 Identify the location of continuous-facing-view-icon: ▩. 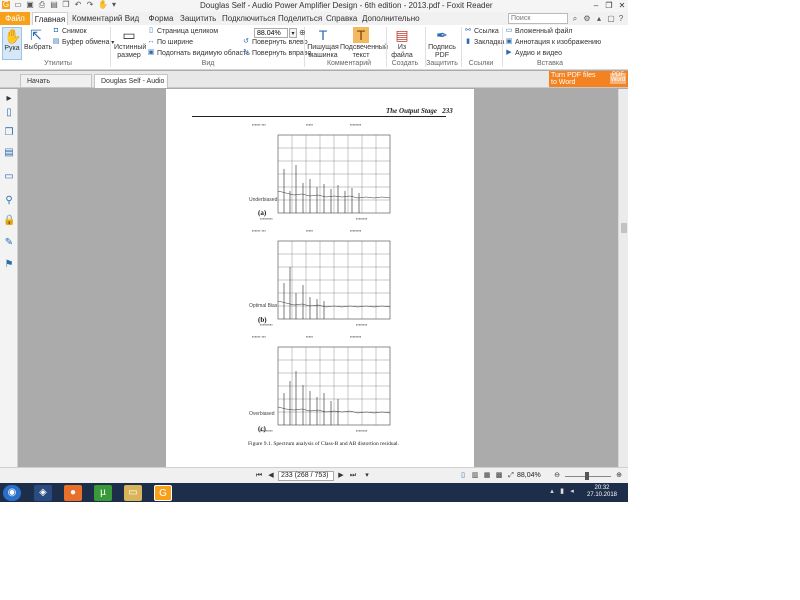
(499, 476).